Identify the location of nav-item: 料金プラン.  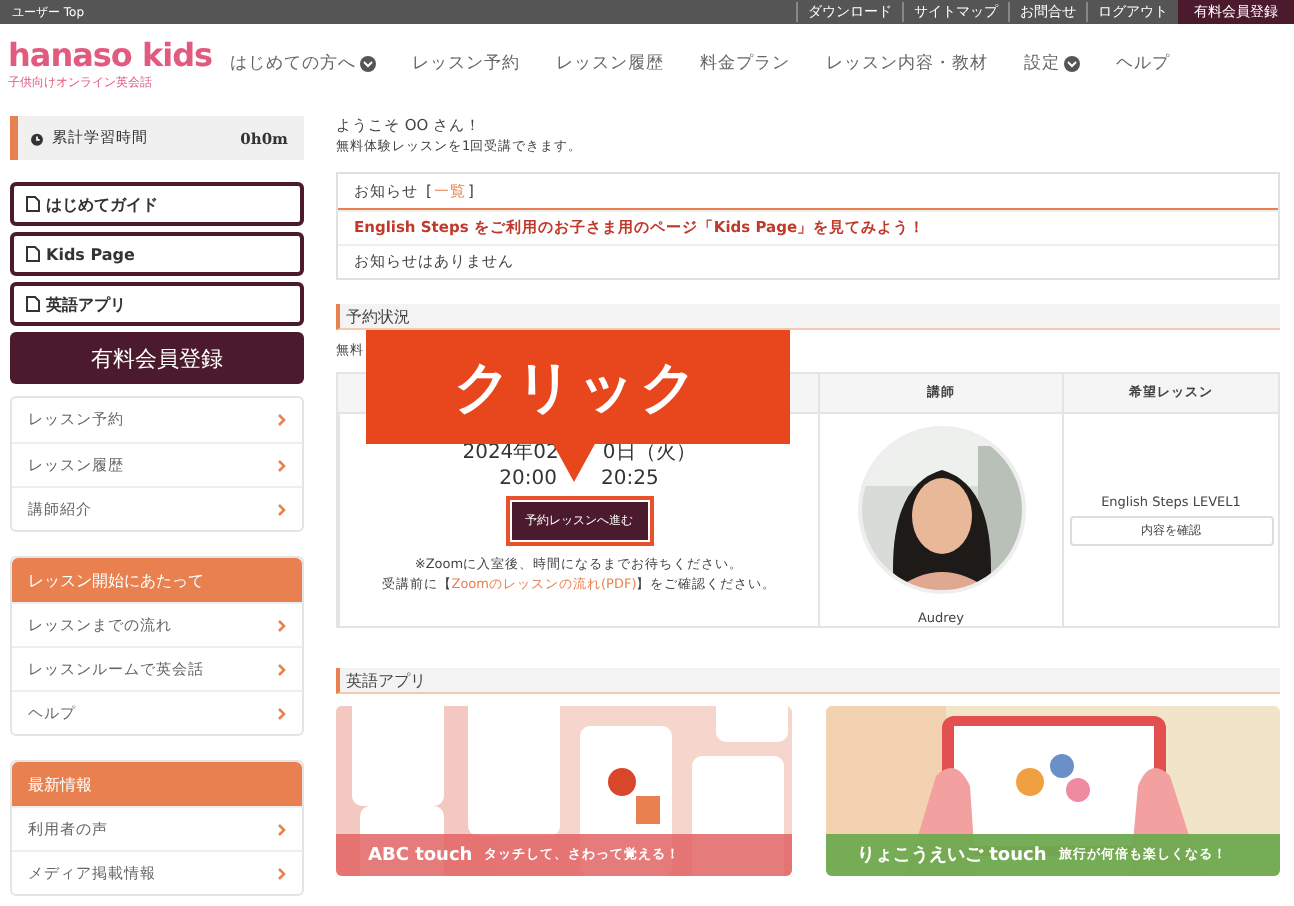
(745, 64).